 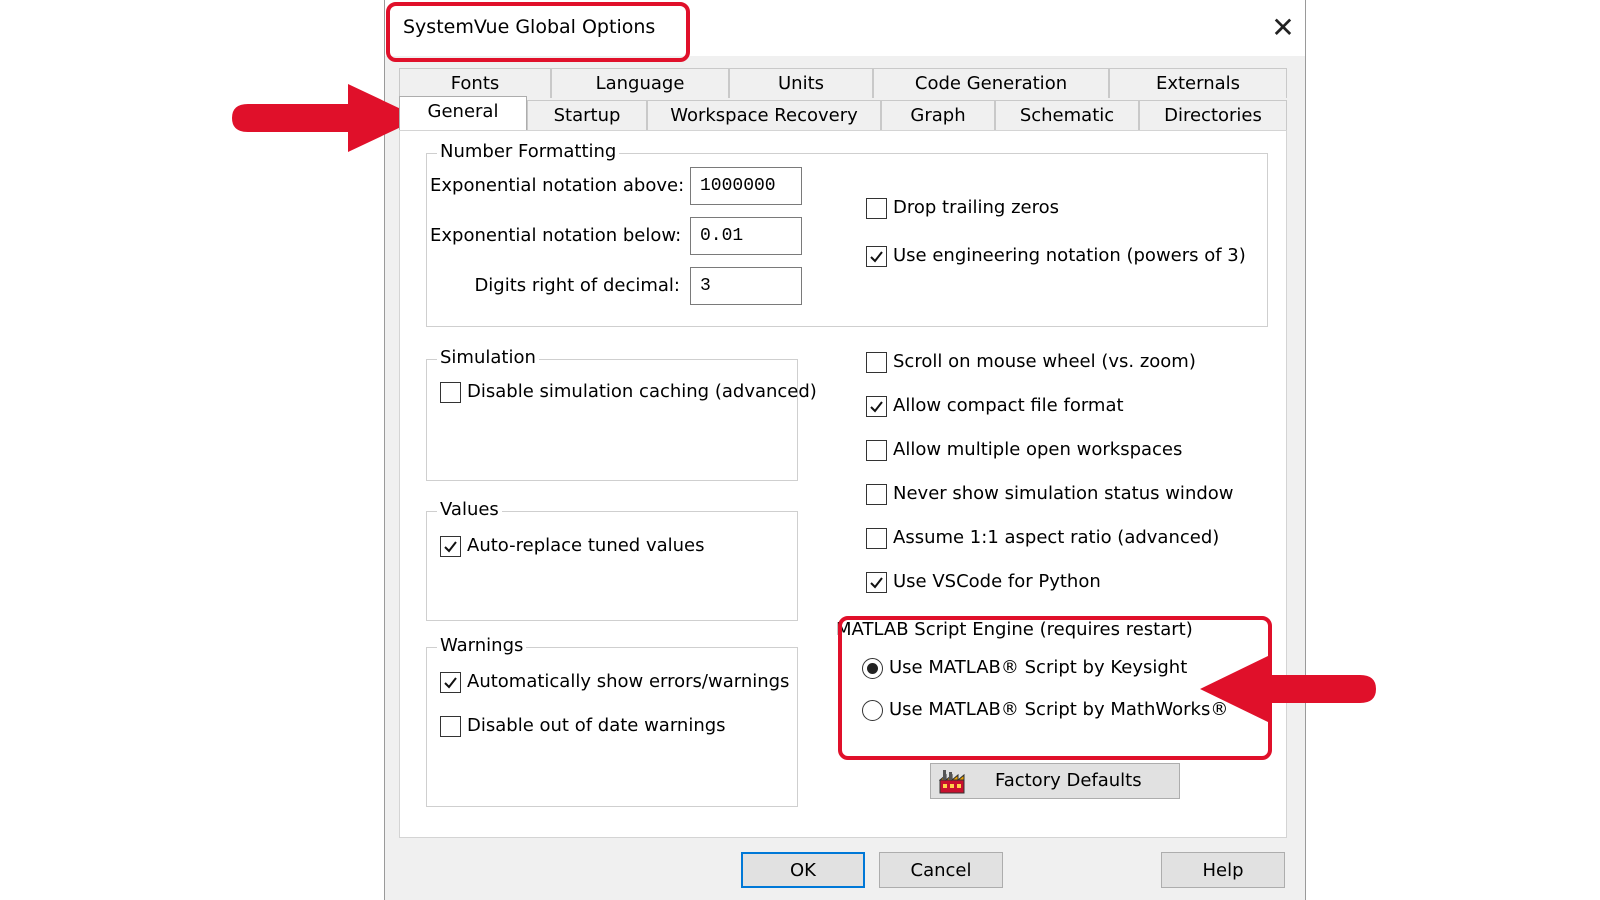 I want to click on values-group: Values, so click(x=612, y=560).